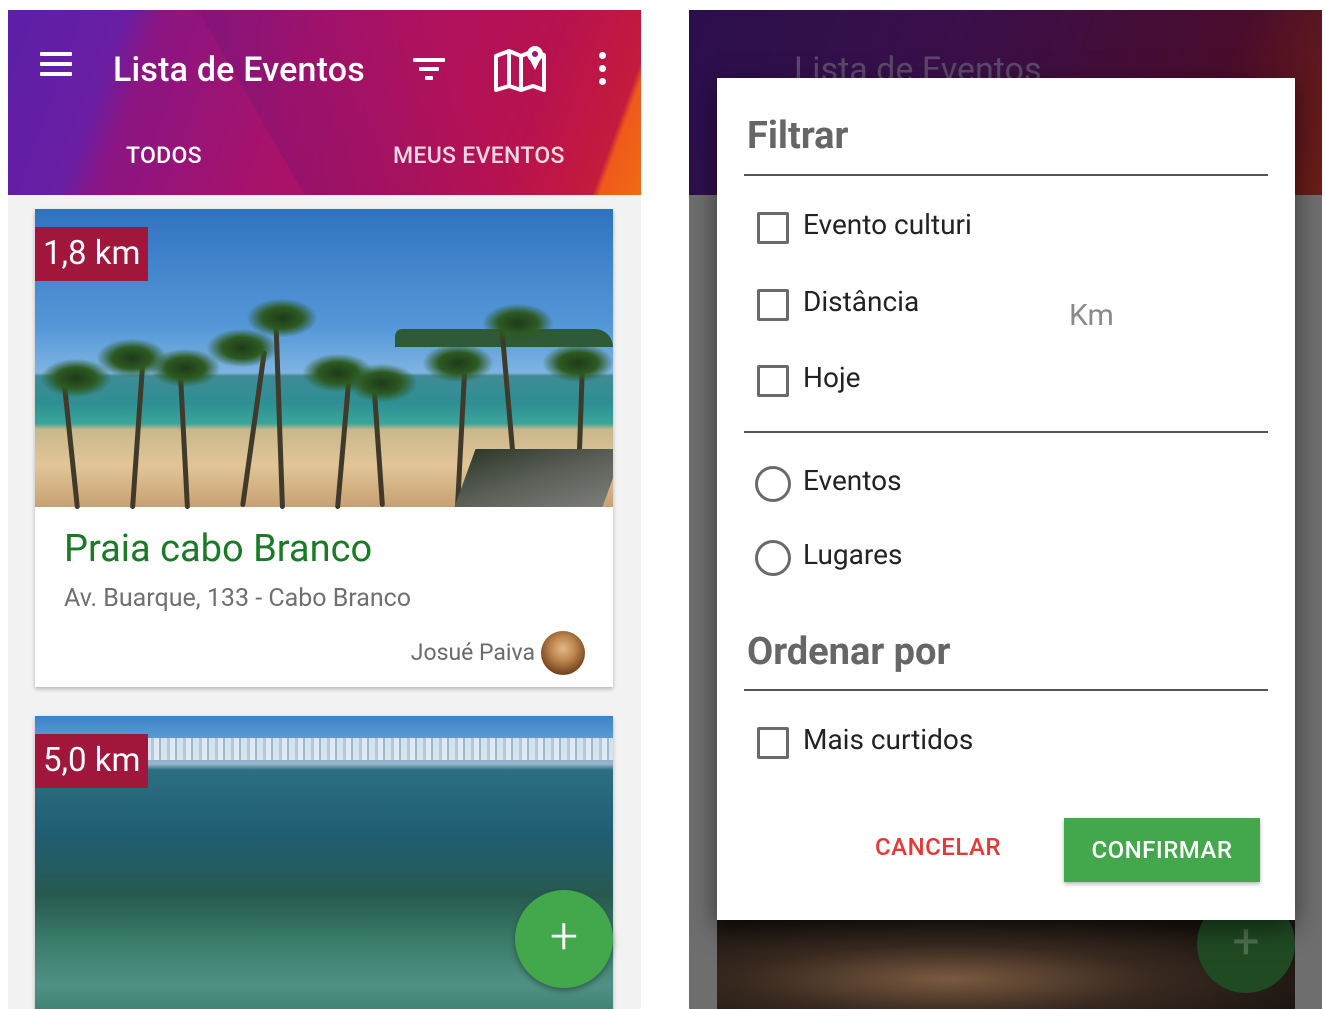  What do you see at coordinates (324, 102) in the screenshot?
I see `app-bar: Lista de Eventos TODOS MEUS EVENTOS` at bounding box center [324, 102].